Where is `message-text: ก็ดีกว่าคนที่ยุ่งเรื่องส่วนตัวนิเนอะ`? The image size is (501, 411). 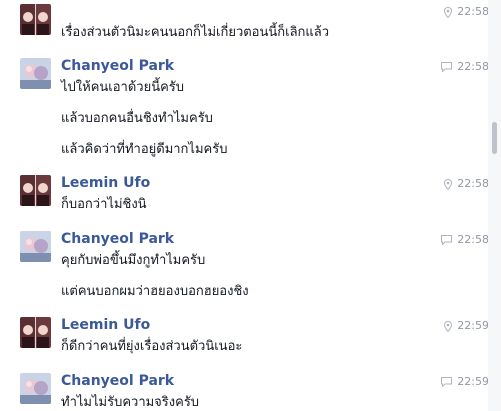
message-text: ก็ดีกว่าคนที่ยุ่งเรื่องส่วนตัวนิเนอะ is located at coordinates (152, 346).